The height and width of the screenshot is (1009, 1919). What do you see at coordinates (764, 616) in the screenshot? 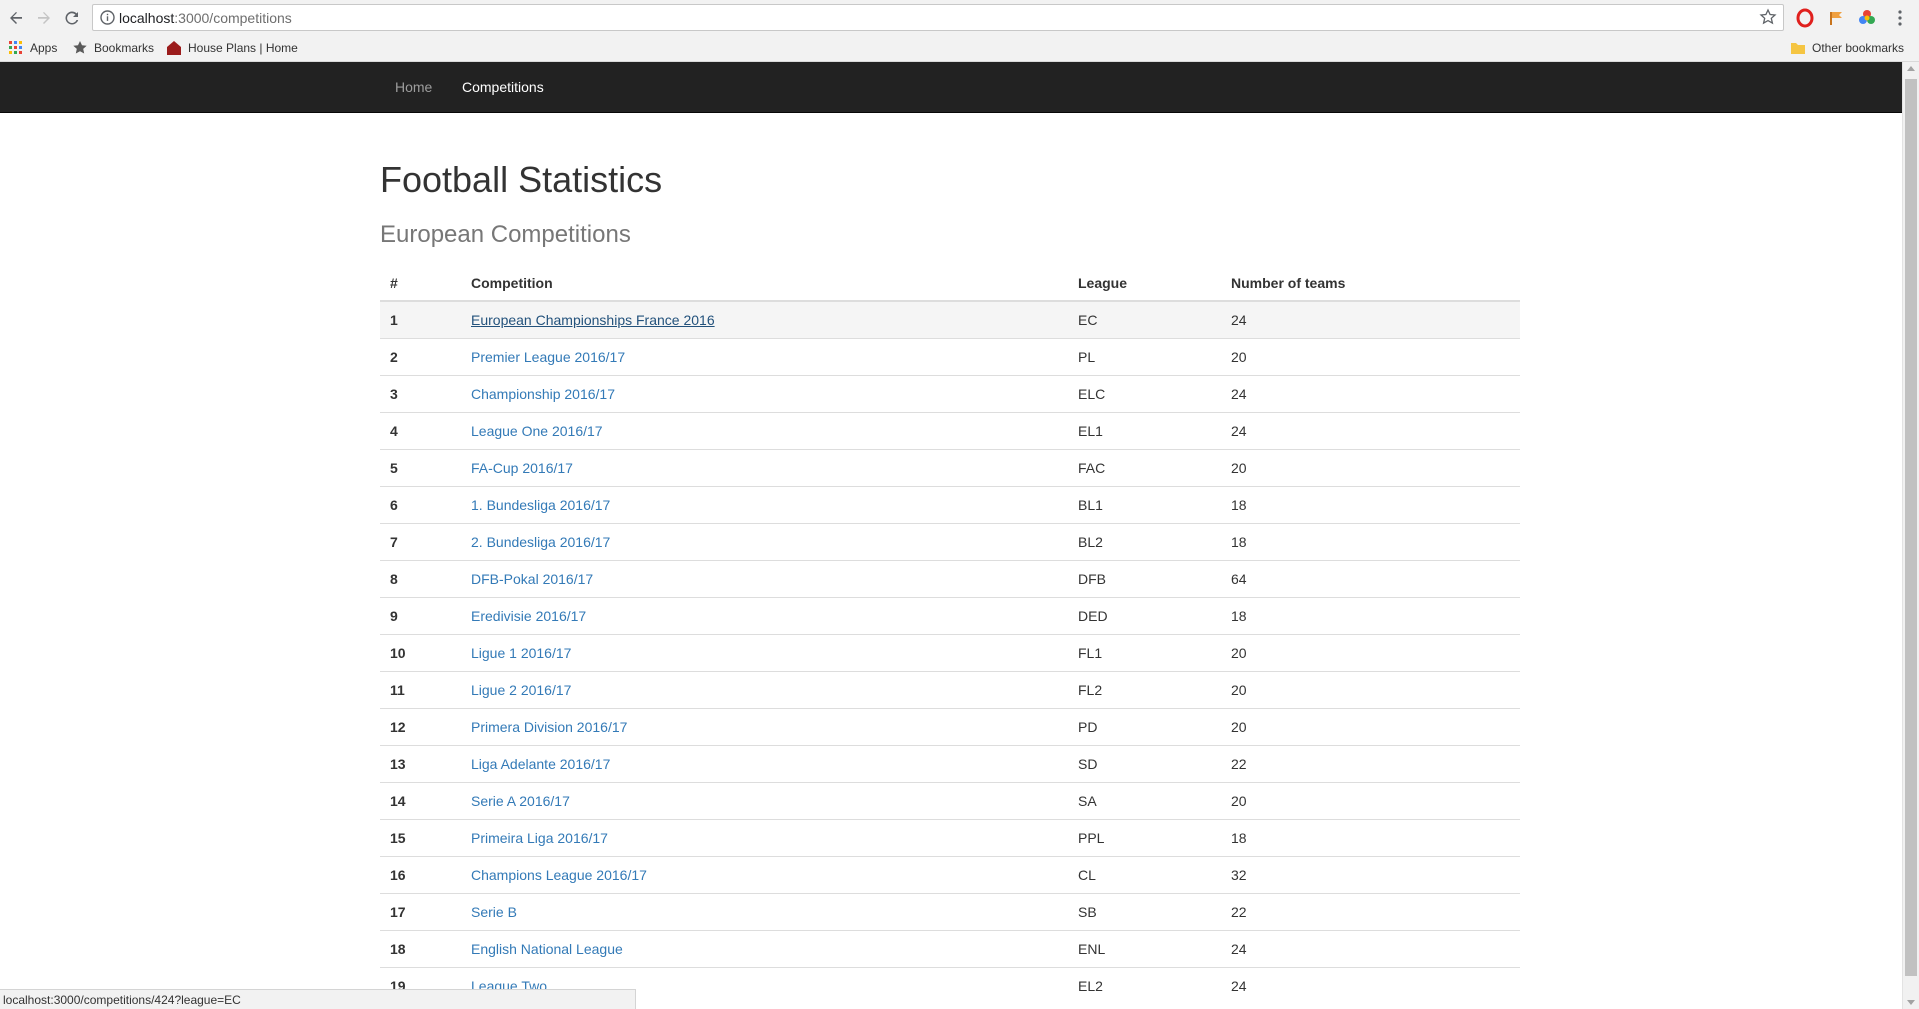
I see `row-competition: Eredivisie 2016/17` at bounding box center [764, 616].